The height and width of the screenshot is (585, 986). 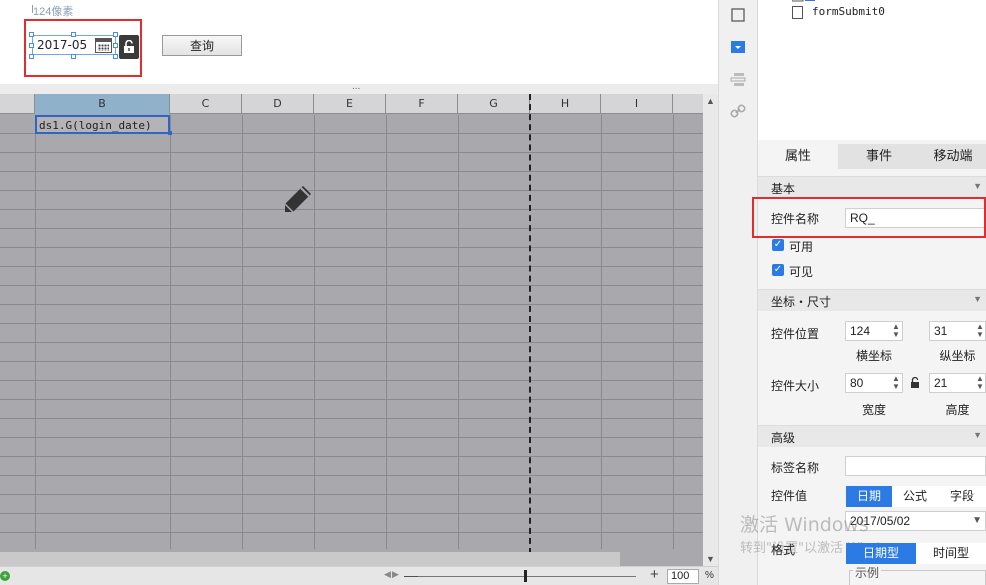 I want to click on tag-name-input, so click(x=915, y=466).